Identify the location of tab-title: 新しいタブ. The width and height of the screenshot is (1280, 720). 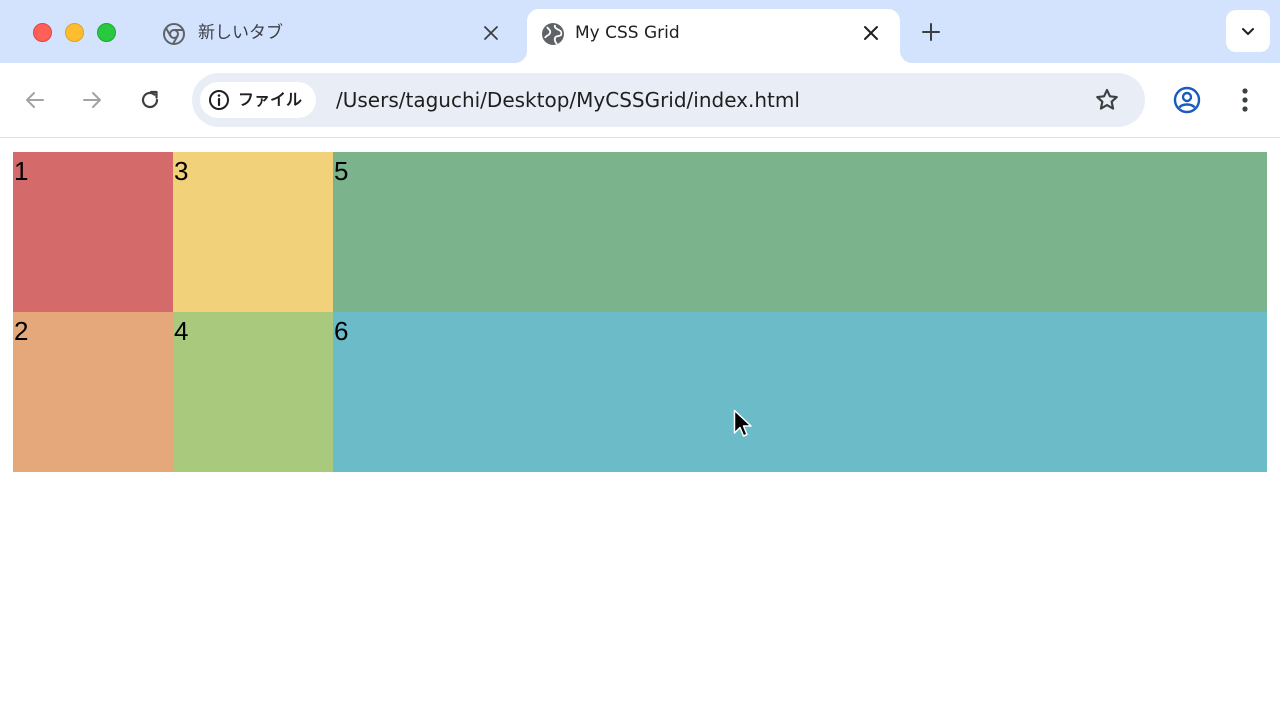
(240, 33).